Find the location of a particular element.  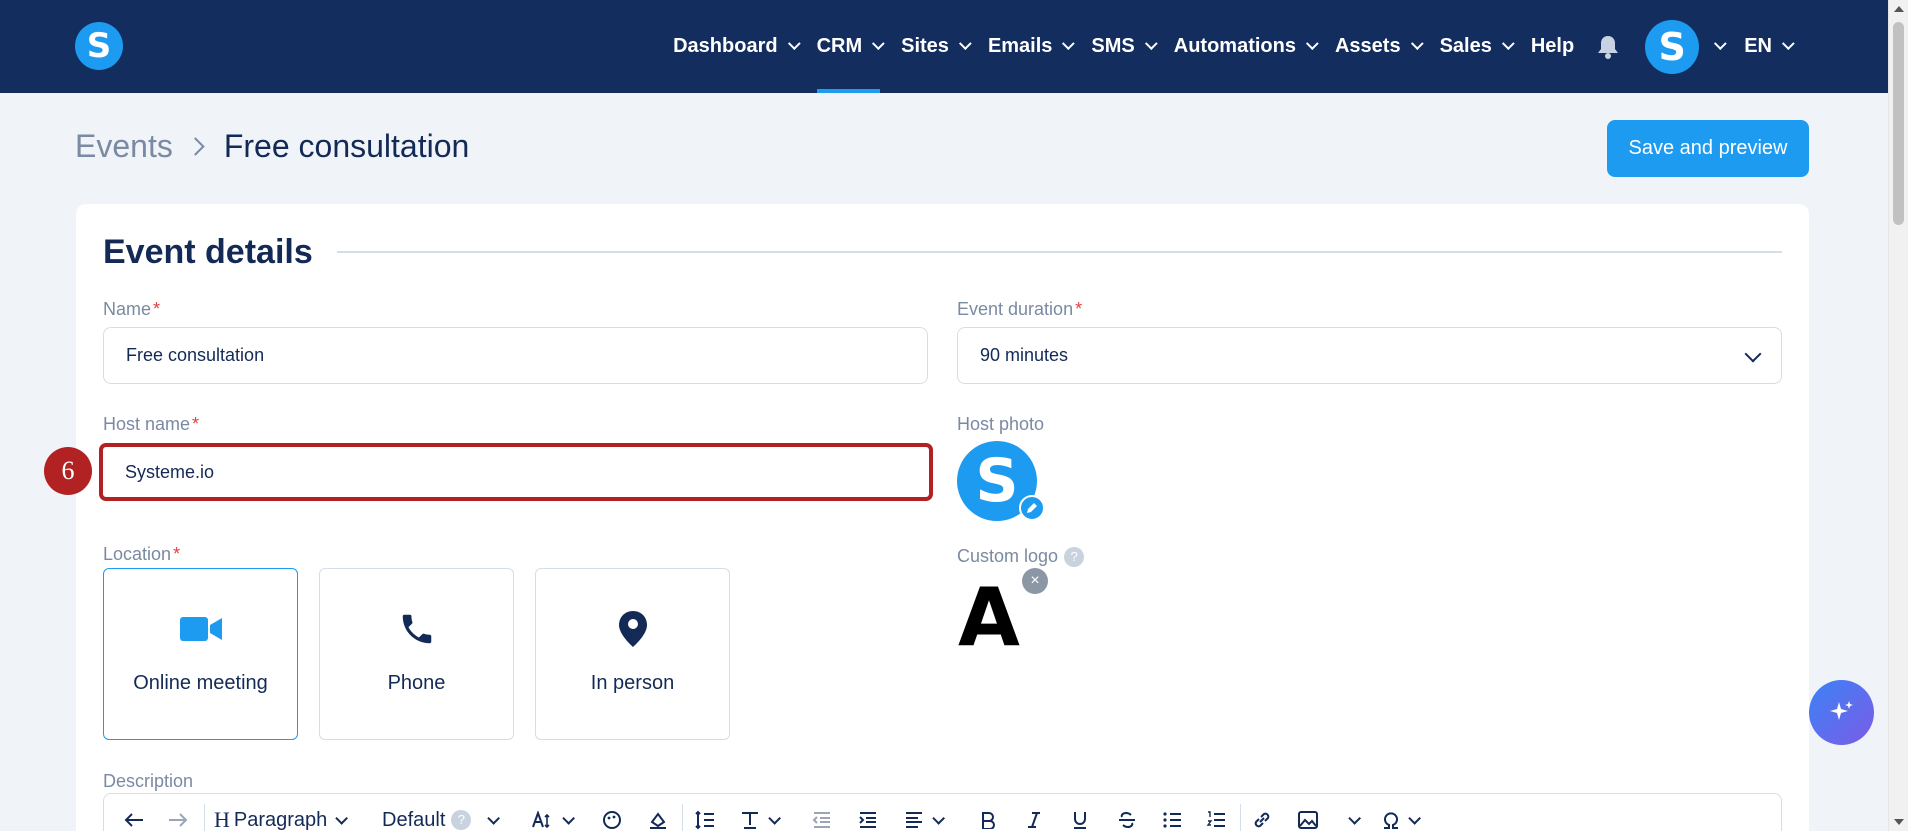

name-label: Name * is located at coordinates (131, 309).